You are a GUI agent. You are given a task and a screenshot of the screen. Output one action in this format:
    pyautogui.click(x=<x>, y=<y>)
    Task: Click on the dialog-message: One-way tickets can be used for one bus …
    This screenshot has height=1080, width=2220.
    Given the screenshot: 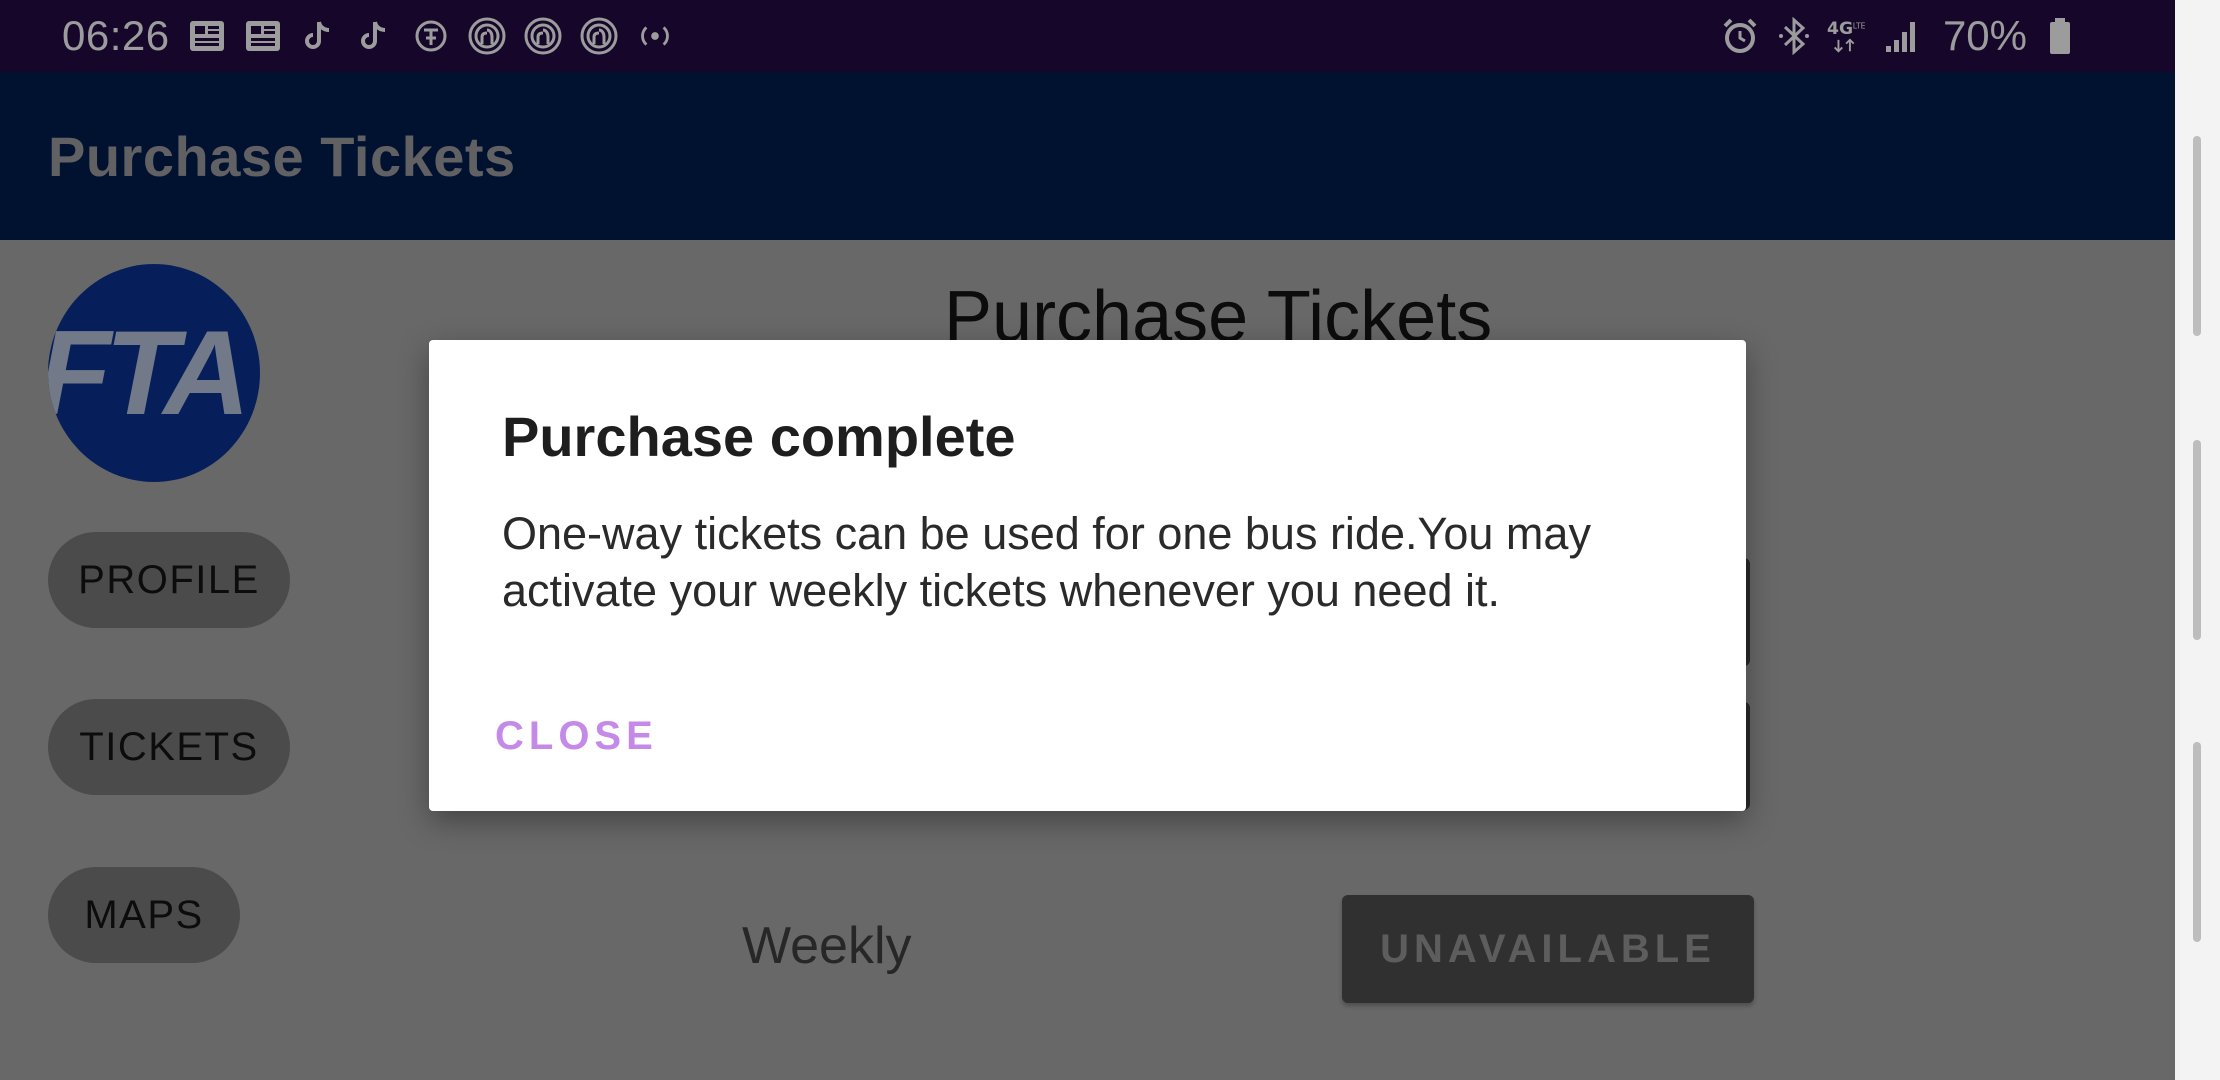 What is the action you would take?
    pyautogui.click(x=1046, y=562)
    